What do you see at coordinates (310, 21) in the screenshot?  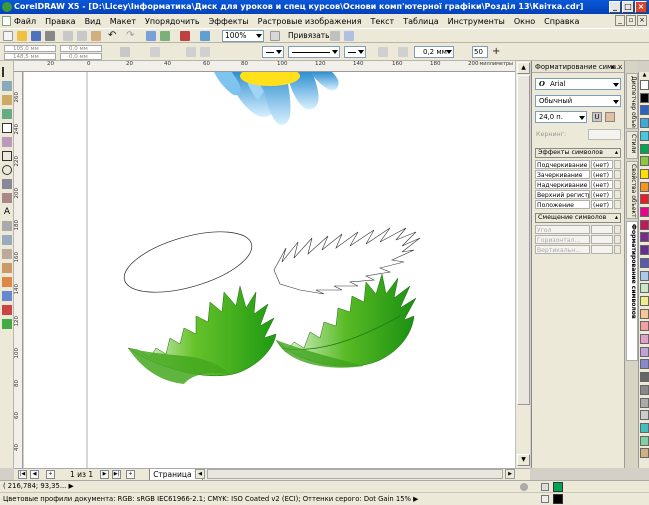 I see `menu-bitmaps: Растровые изображения` at bounding box center [310, 21].